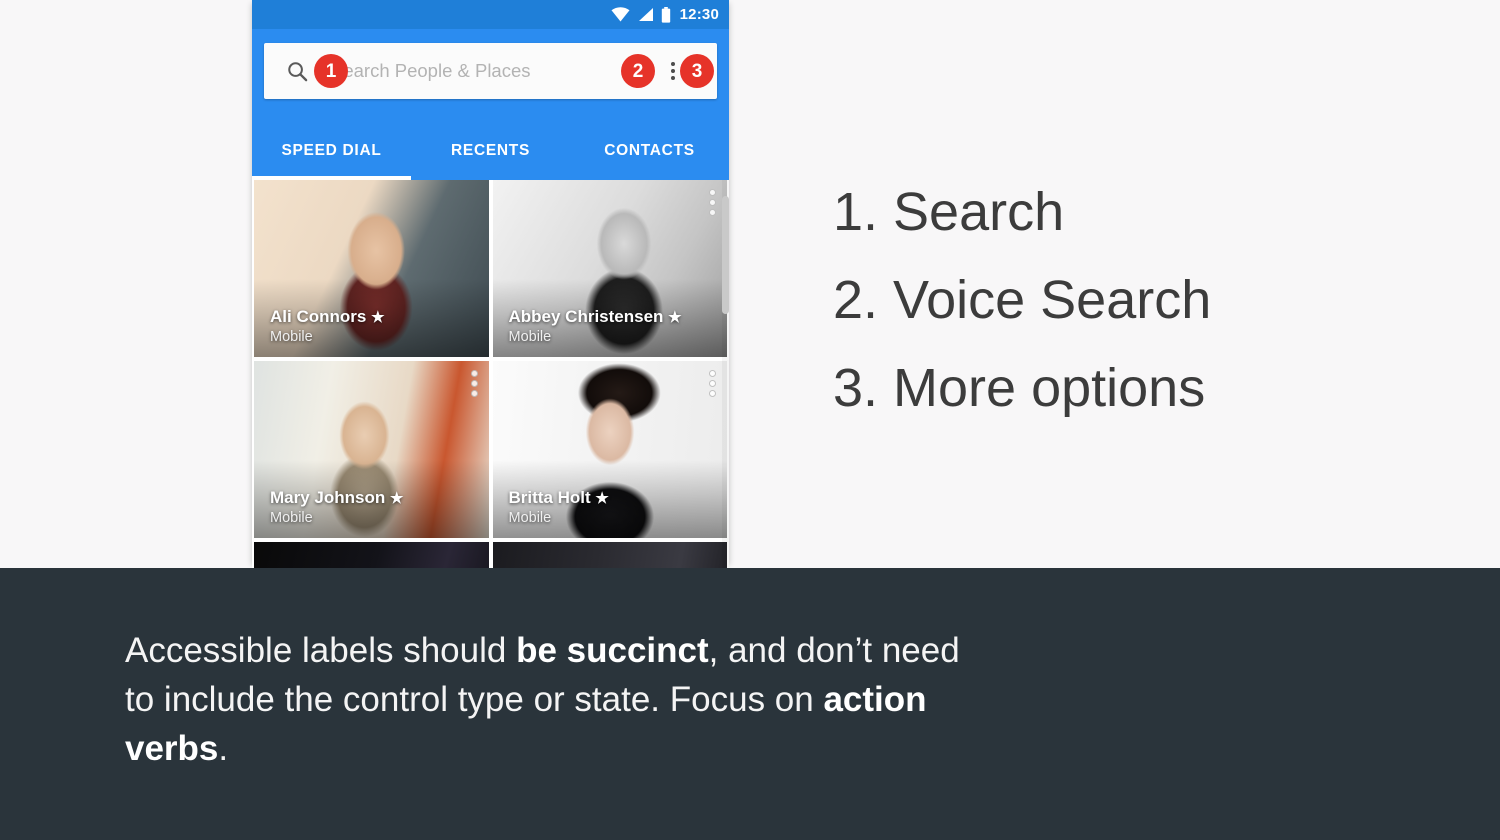 This screenshot has height=840, width=1500. I want to click on contact-tile: Mary Johnson ★ Mobile, so click(371, 449).